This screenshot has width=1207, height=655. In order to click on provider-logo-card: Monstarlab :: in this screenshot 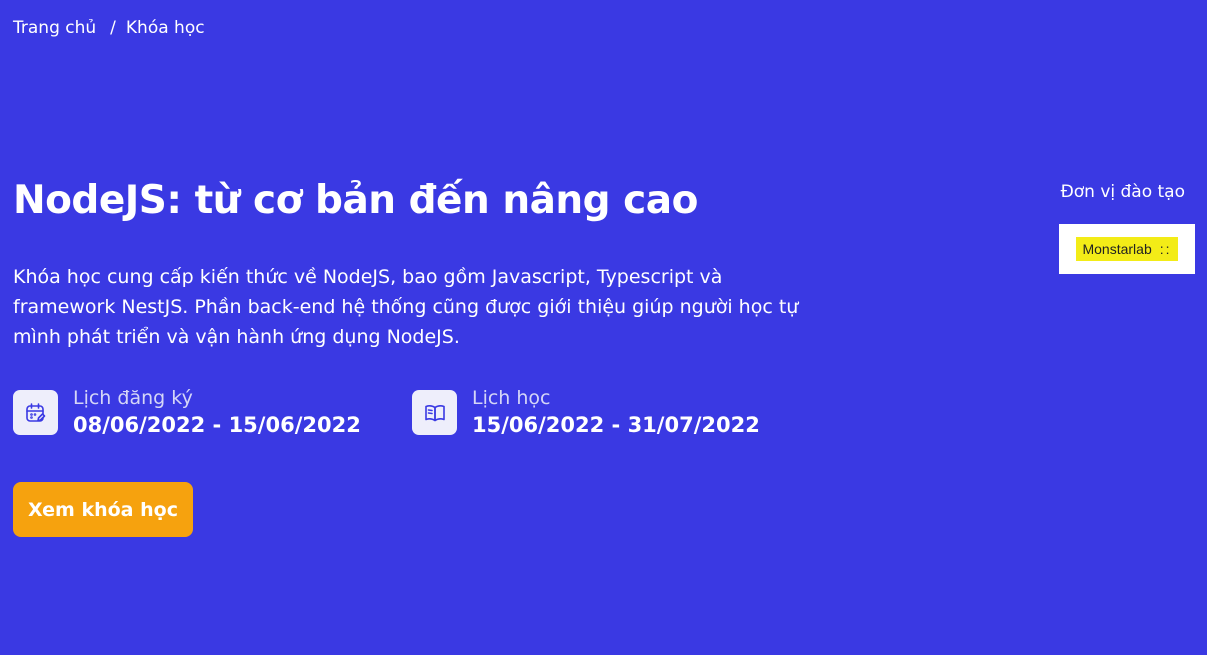, I will do `click(1127, 249)`.